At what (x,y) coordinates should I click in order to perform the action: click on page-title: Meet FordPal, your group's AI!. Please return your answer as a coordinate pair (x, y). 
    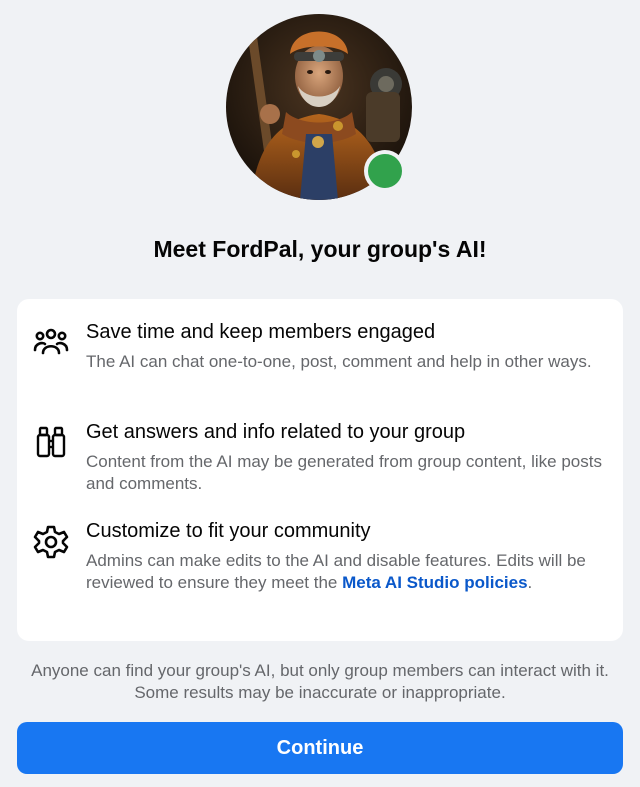
    Looking at the image, I should click on (320, 249).